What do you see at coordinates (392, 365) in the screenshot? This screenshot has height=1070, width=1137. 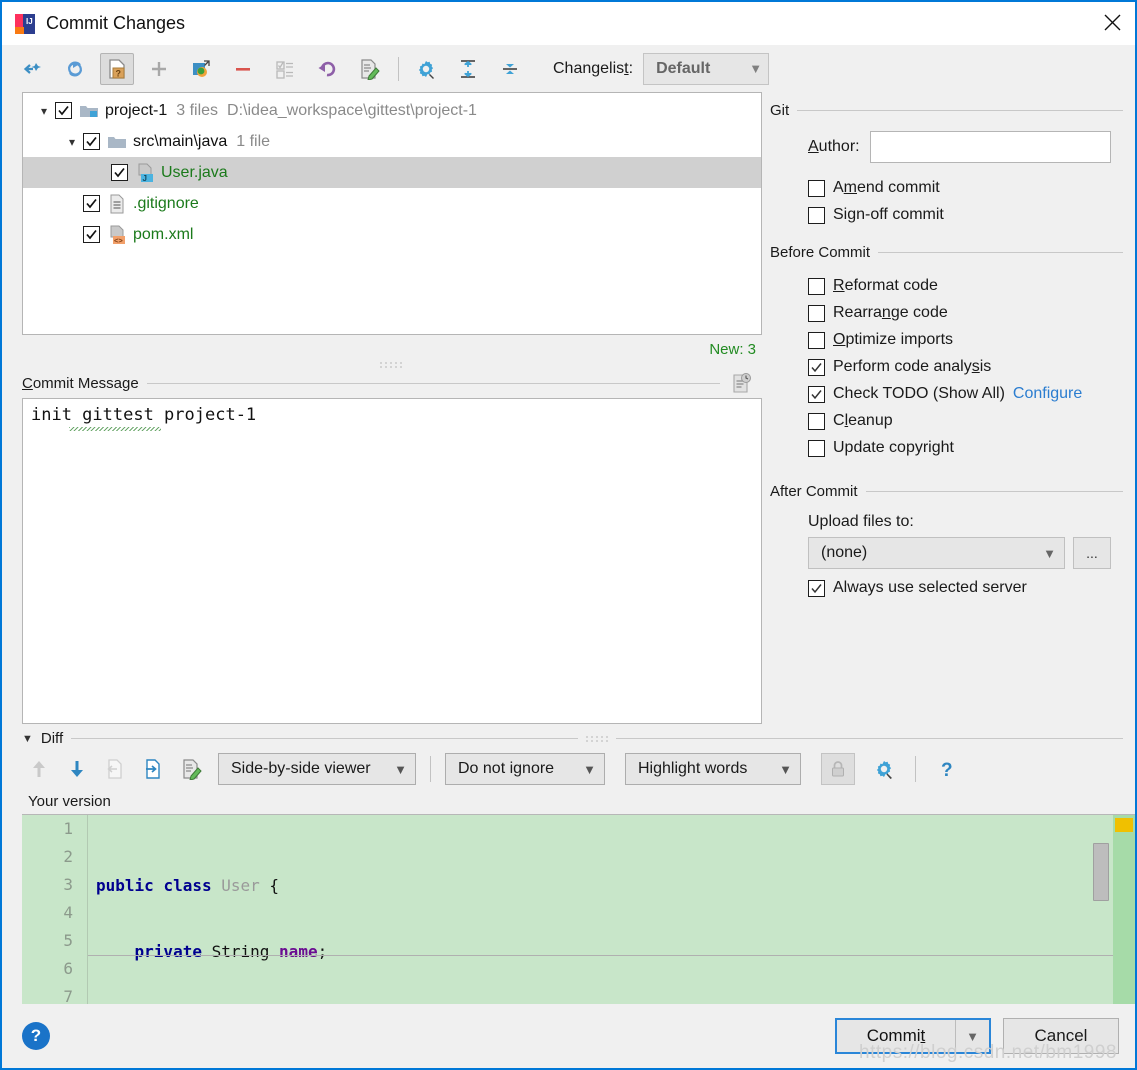 I see `splitter-handle` at bounding box center [392, 365].